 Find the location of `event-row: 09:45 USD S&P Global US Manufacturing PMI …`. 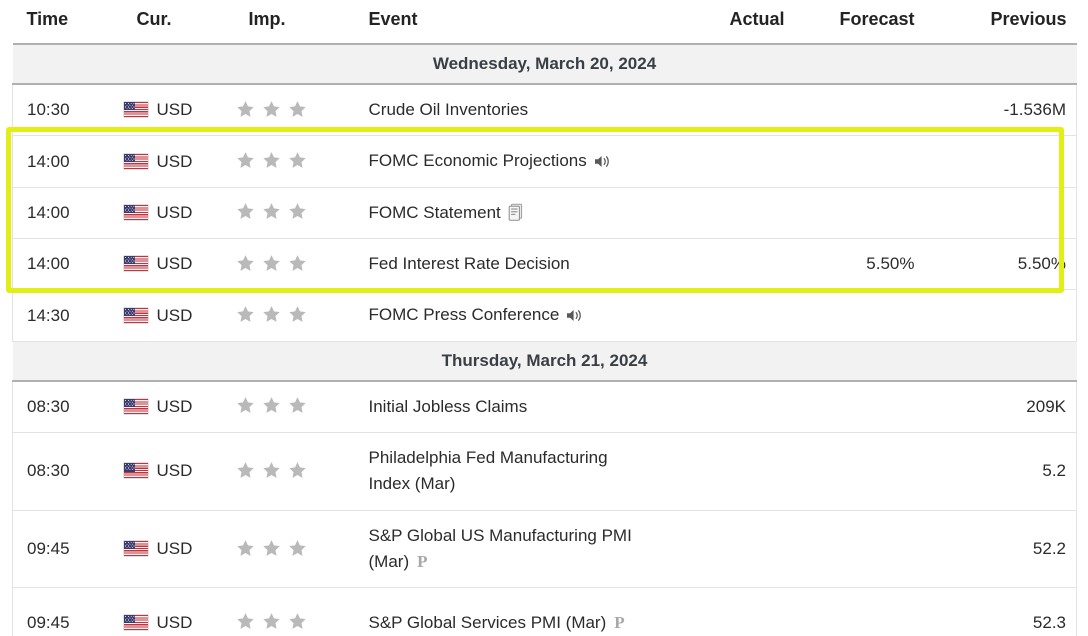

event-row: 09:45 USD S&P Global US Manufacturing PMI … is located at coordinates (544, 549).